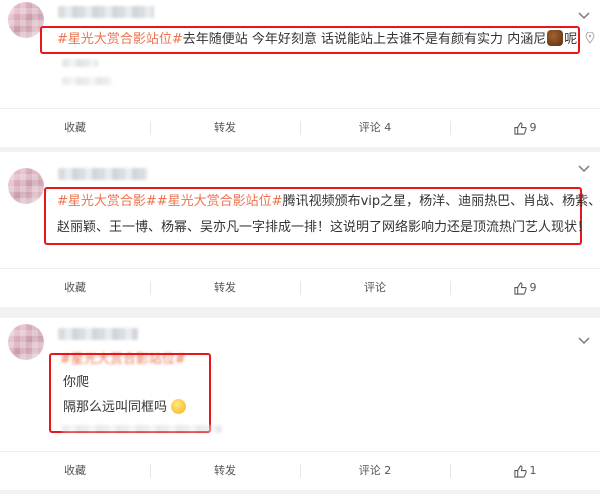 This screenshot has height=494, width=600. Describe the element at coordinates (120, 39) in the screenshot. I see `topic-tag: #星光大赏合影站位#` at that location.